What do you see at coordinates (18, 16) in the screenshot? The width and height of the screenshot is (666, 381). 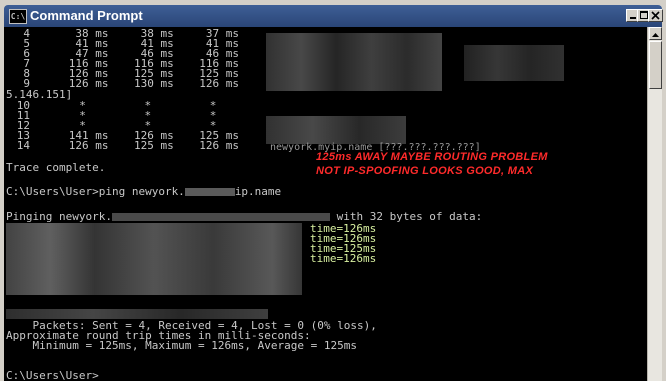 I see `console-icon: C:\` at bounding box center [18, 16].